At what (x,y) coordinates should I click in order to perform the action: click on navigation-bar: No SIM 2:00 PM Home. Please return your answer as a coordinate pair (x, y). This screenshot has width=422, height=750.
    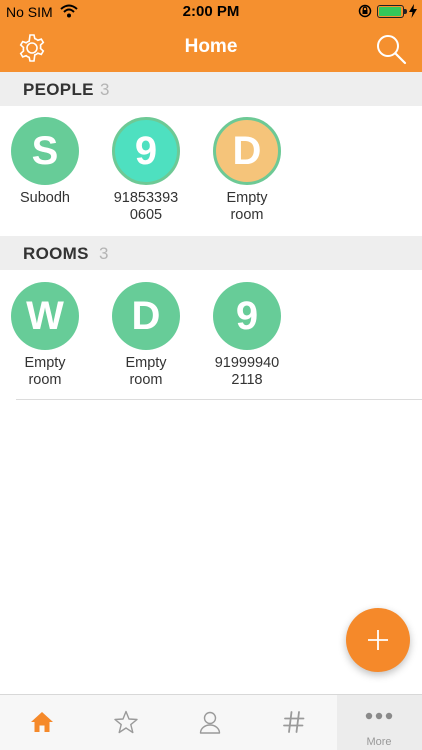
    Looking at the image, I should click on (211, 36).